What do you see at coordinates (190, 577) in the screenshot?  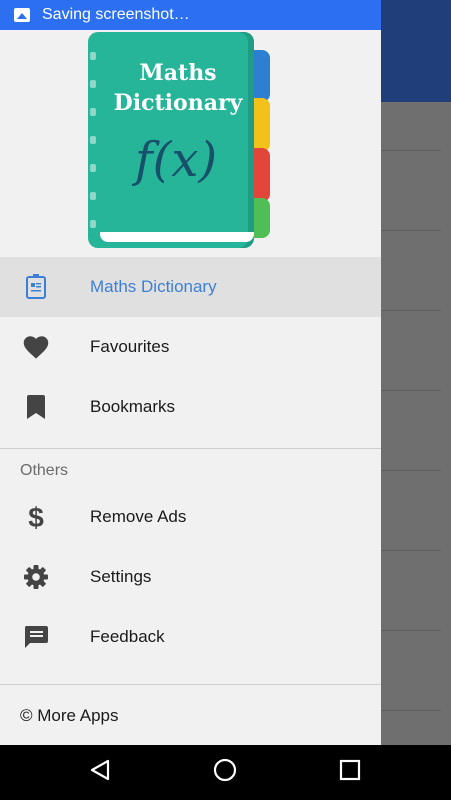 I see `menu-item-settings: Settings` at bounding box center [190, 577].